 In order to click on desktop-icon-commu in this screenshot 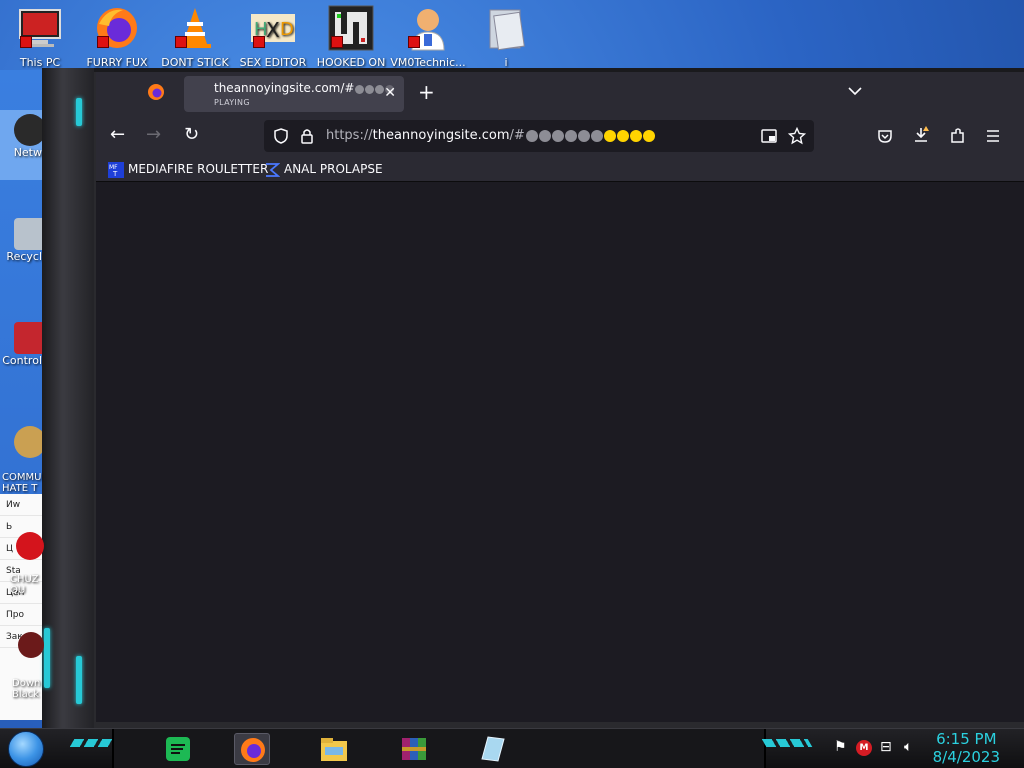, I will do `click(22, 442)`.